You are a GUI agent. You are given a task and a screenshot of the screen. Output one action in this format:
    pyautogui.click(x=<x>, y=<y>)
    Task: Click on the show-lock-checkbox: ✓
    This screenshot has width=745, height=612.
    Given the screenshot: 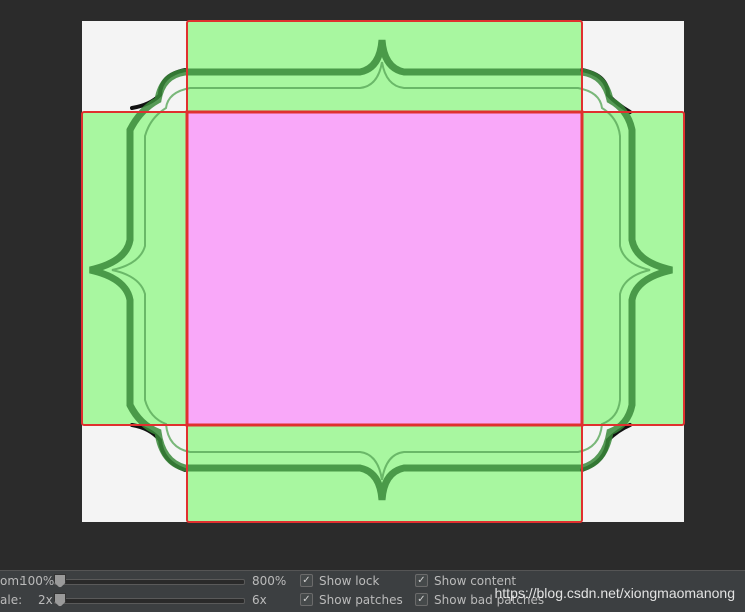 What is the action you would take?
    pyautogui.click(x=306, y=580)
    